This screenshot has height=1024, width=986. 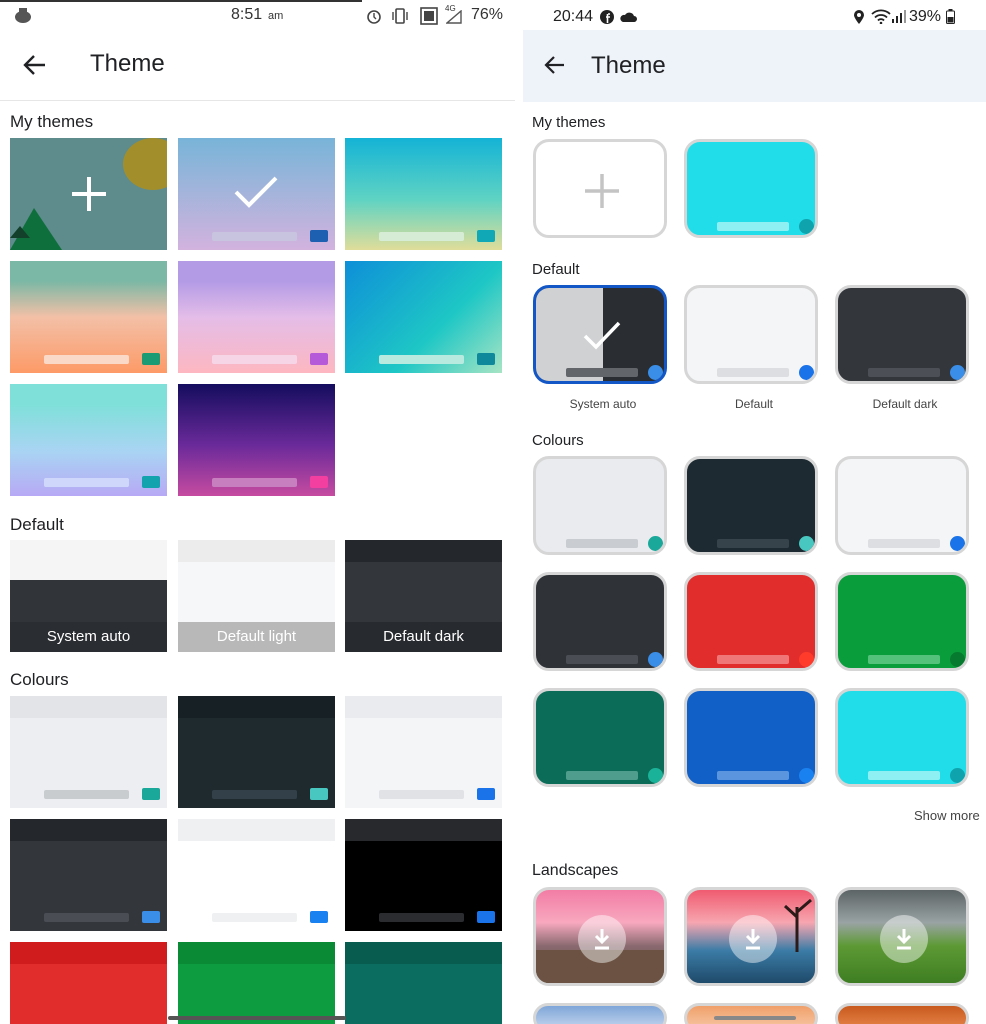 I want to click on vibrate-icon, so click(x=400, y=16).